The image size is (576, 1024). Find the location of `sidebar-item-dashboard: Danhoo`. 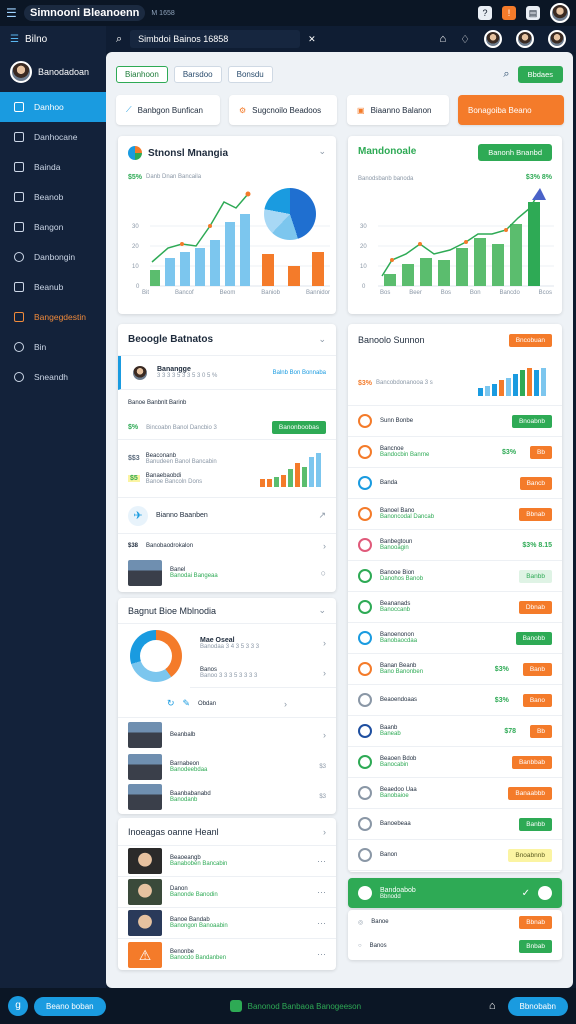

sidebar-item-dashboard: Danhoo is located at coordinates (53, 107).